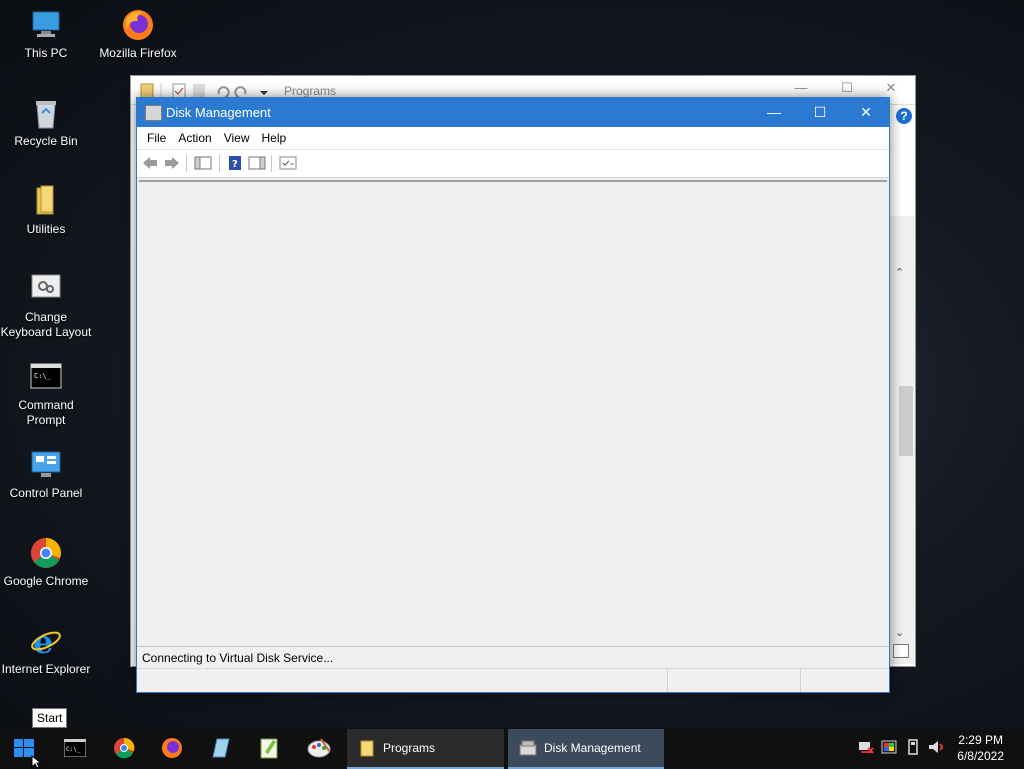 This screenshot has width=1024, height=769. I want to click on desktop-icon-firefox: Mozilla Firefox, so click(138, 34).